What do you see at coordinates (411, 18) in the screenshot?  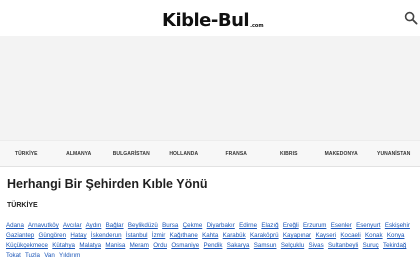 I see `search-icon` at bounding box center [411, 18].